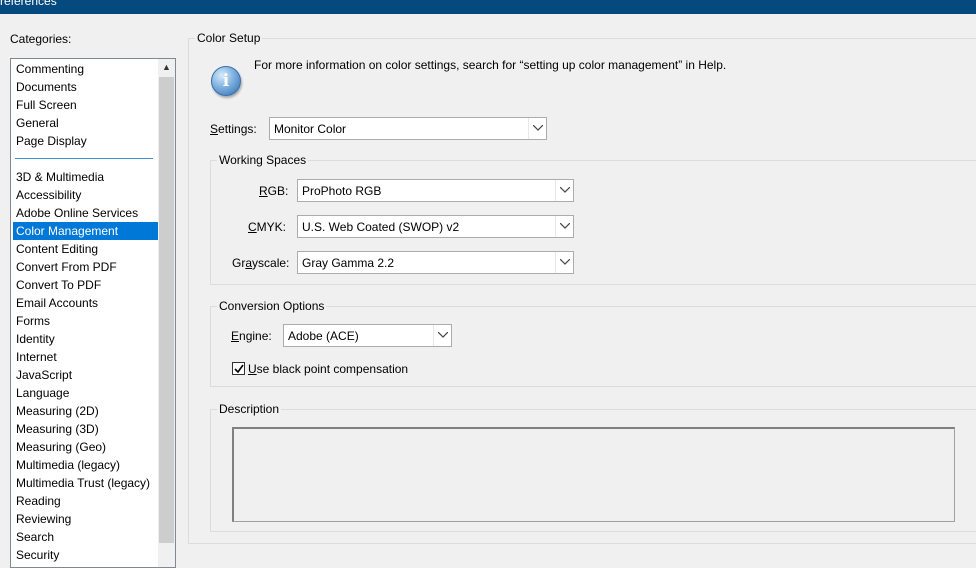  What do you see at coordinates (28, 4) in the screenshot?
I see `window-title: references` at bounding box center [28, 4].